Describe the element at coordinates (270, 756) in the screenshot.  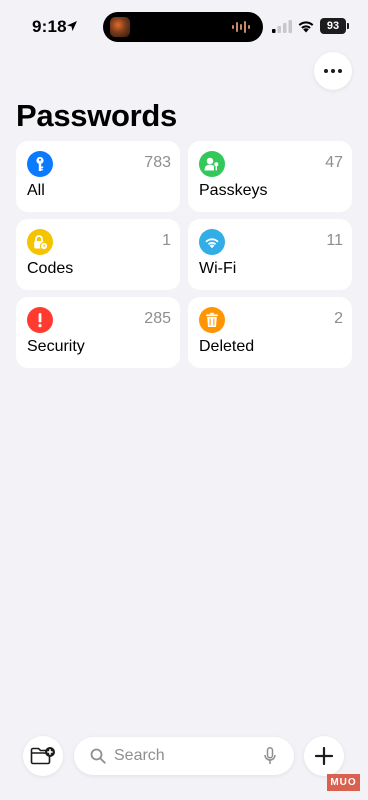
I see `microphone-icon` at that location.